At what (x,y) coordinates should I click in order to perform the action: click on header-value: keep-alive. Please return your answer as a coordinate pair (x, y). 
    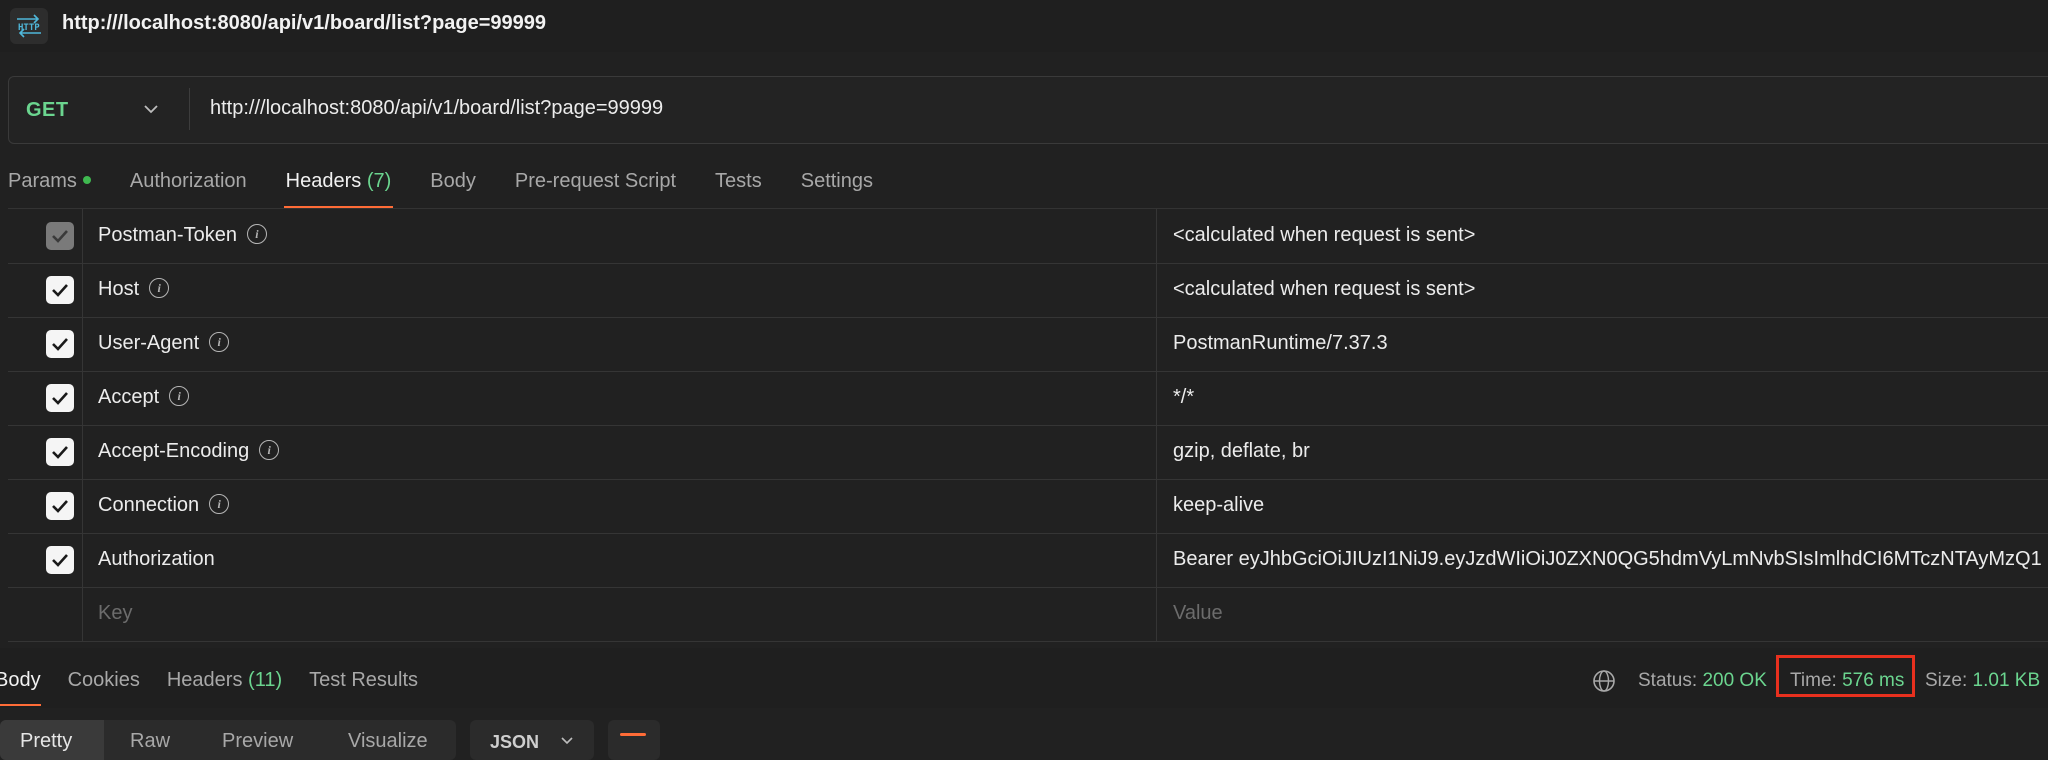
    Looking at the image, I should click on (1218, 505).